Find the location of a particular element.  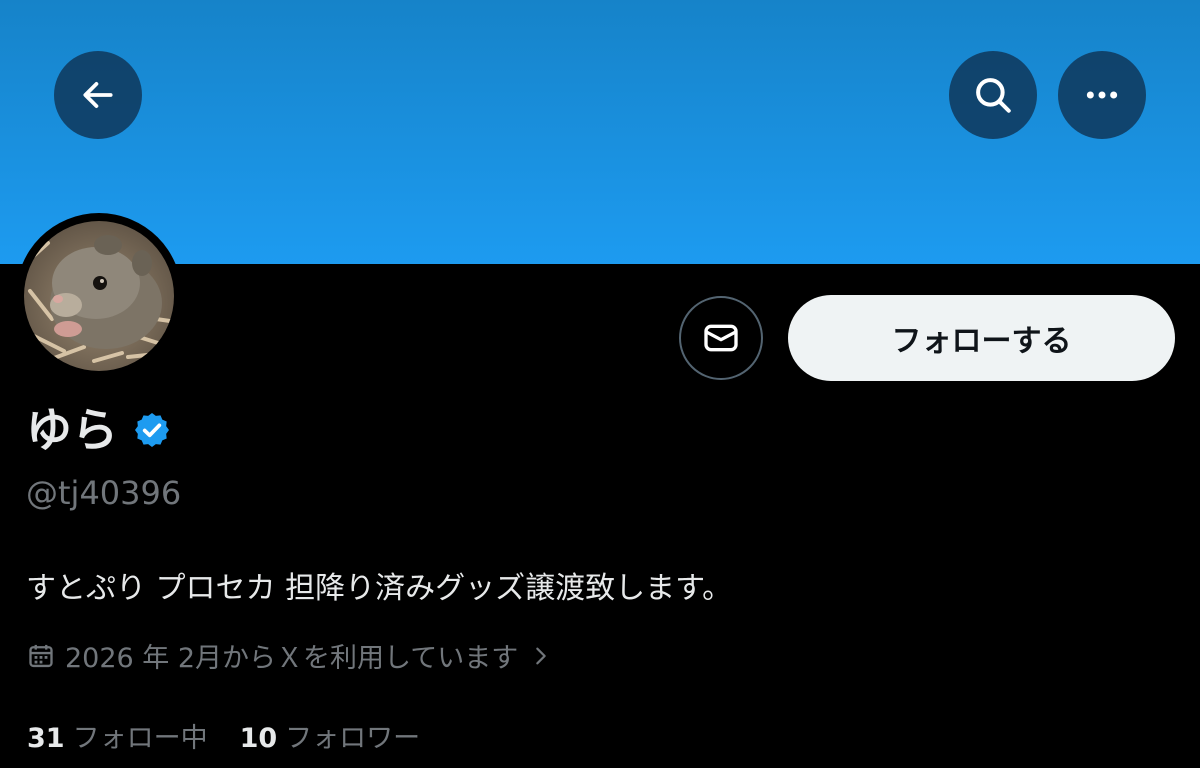

mail-icon is located at coordinates (721, 338).